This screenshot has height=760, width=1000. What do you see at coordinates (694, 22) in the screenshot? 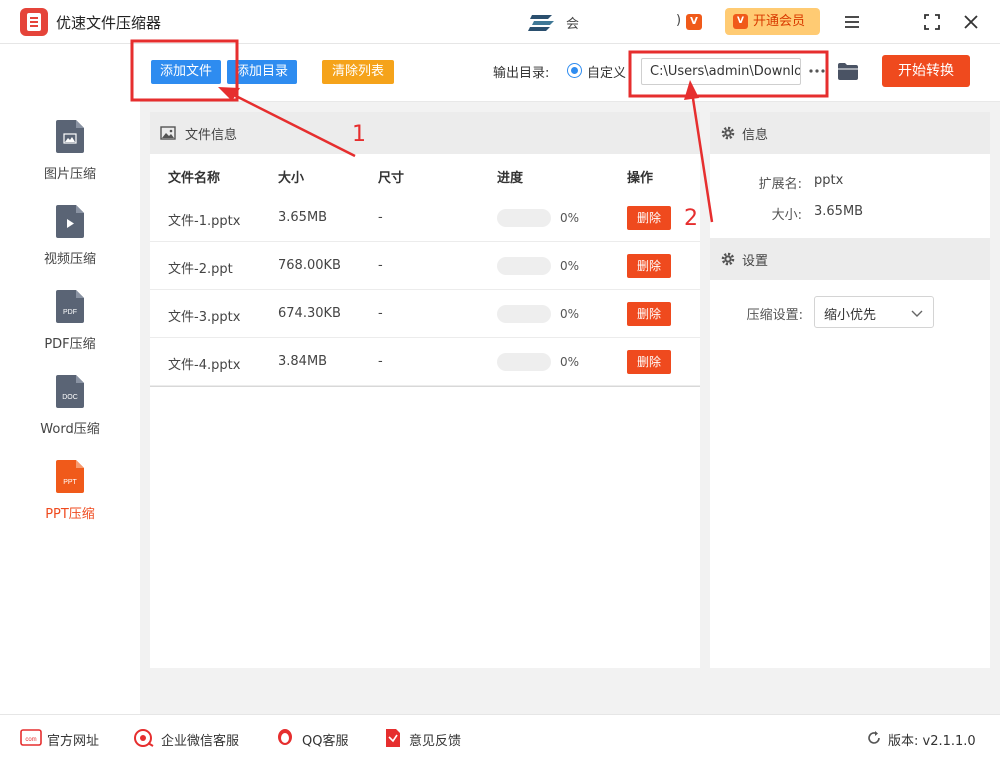
I see `vip-badge-icon: V` at bounding box center [694, 22].